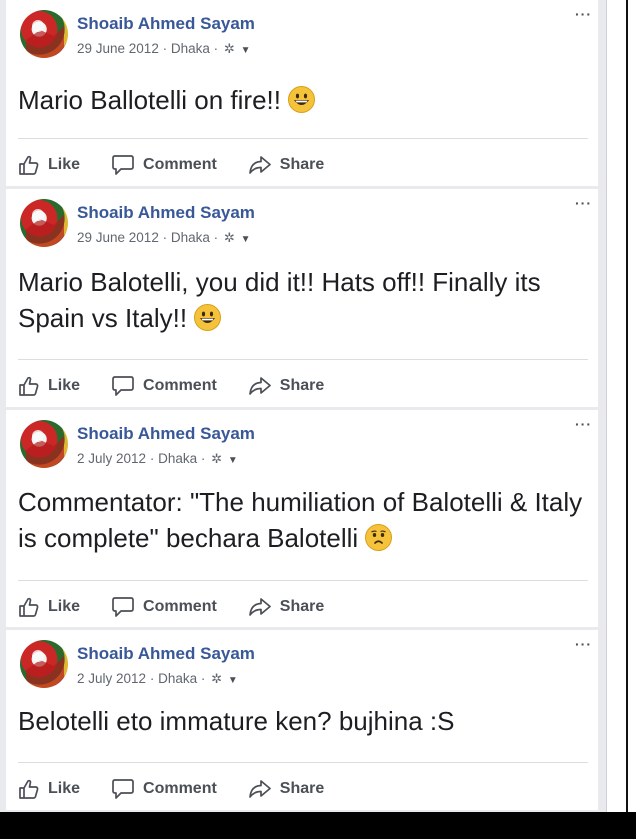  What do you see at coordinates (631, 406) in the screenshot?
I see `right-sidebar` at bounding box center [631, 406].